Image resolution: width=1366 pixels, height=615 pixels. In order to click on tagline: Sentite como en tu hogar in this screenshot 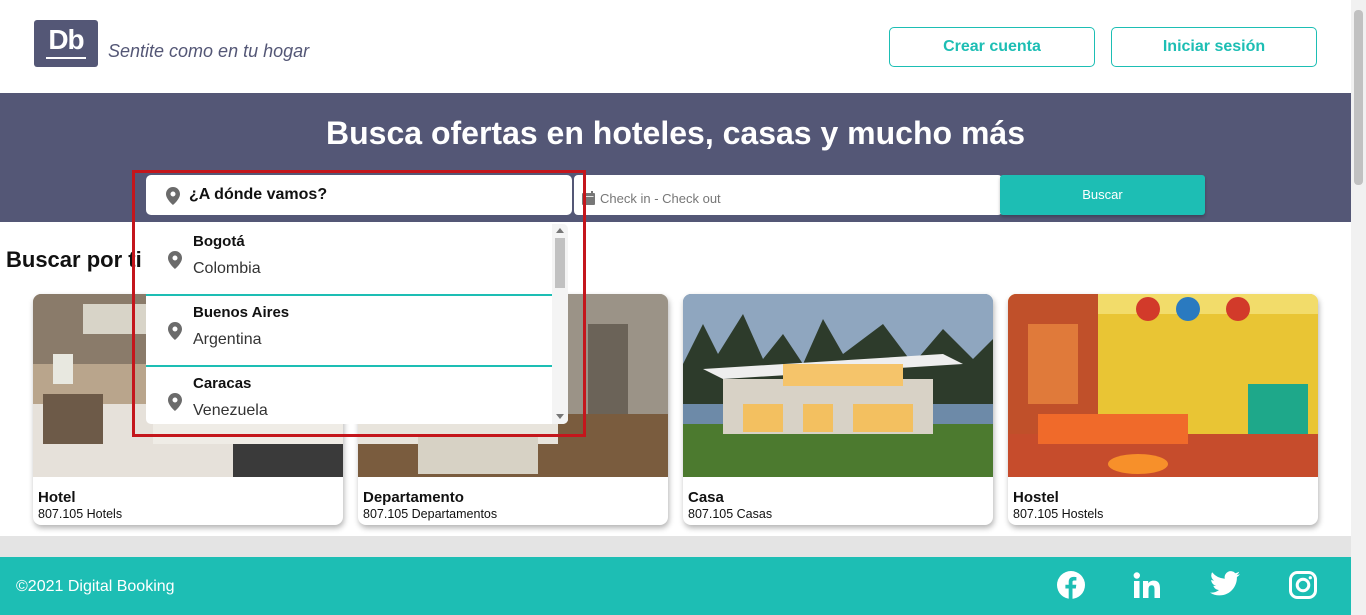, I will do `click(209, 51)`.